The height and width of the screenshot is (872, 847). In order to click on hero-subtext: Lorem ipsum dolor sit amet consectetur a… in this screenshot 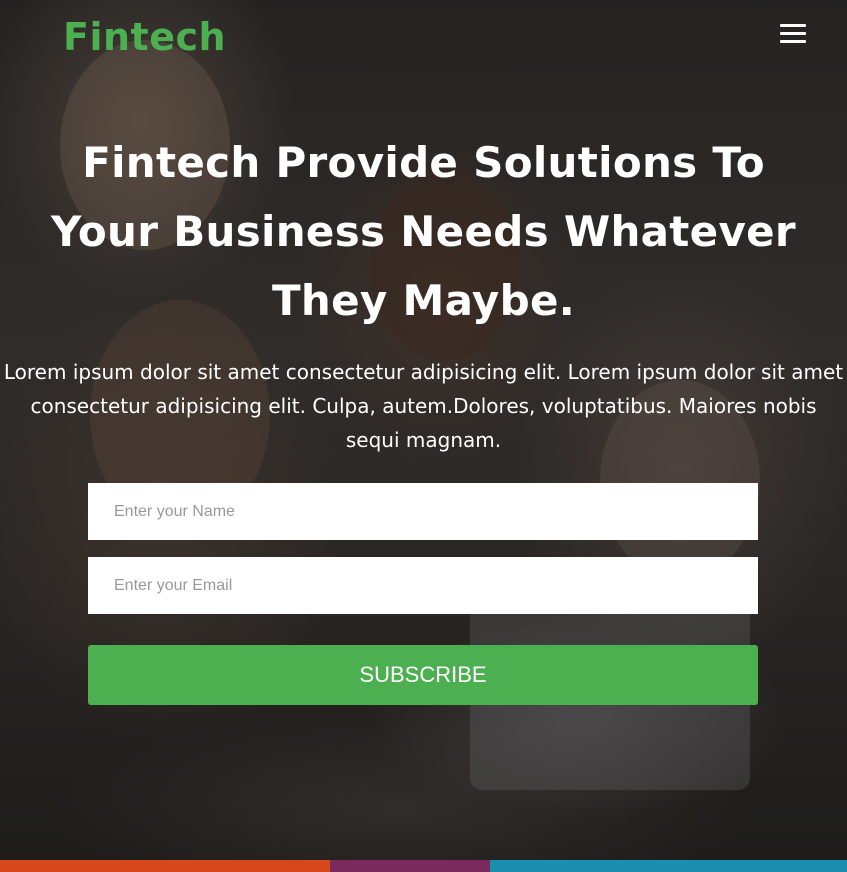, I will do `click(423, 406)`.